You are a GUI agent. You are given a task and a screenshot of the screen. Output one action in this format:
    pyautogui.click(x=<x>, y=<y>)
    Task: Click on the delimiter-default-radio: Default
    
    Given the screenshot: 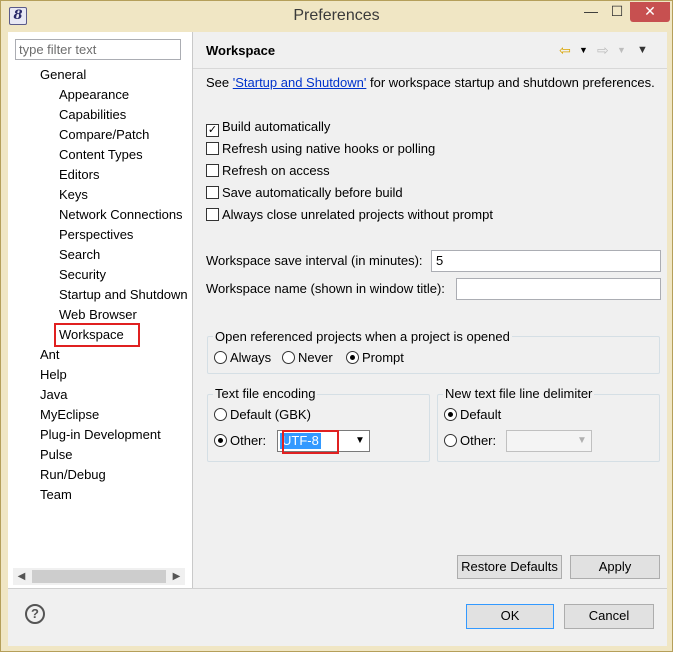 What is the action you would take?
    pyautogui.click(x=472, y=415)
    